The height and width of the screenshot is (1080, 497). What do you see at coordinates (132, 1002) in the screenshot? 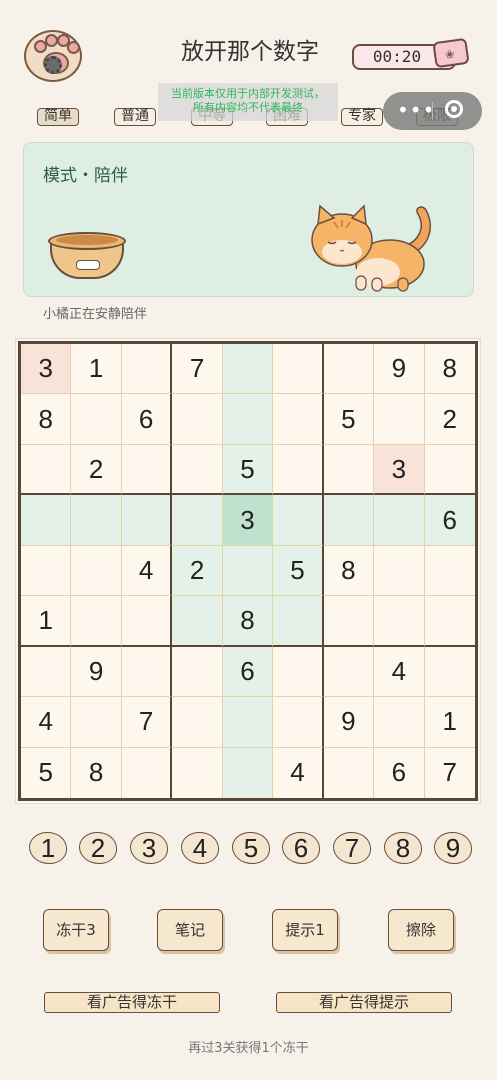
I see `ad-freeze-button: 看广告得冻干` at bounding box center [132, 1002].